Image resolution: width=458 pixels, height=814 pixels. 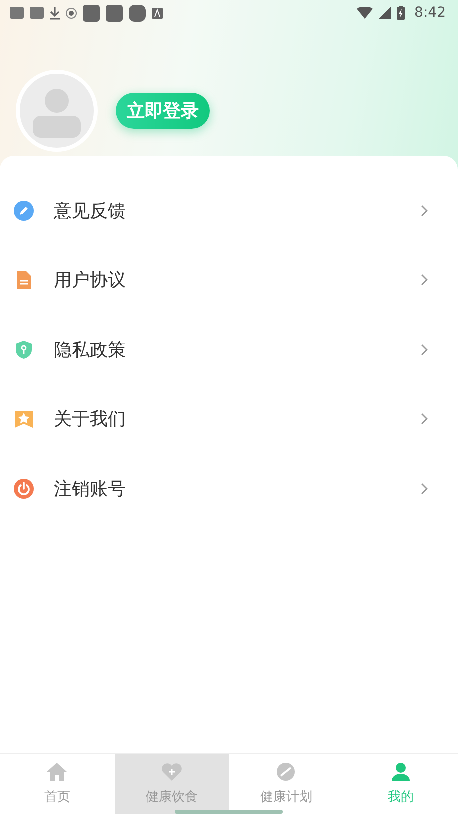 I want to click on wifi-icon, so click(x=364, y=13).